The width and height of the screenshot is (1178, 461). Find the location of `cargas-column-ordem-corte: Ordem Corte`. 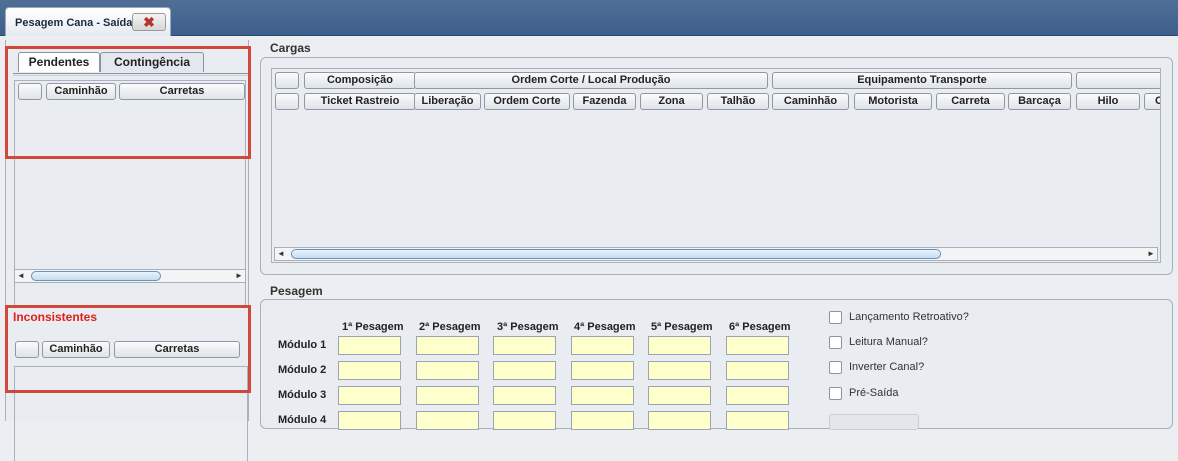

cargas-column-ordem-corte: Ordem Corte is located at coordinates (527, 101).